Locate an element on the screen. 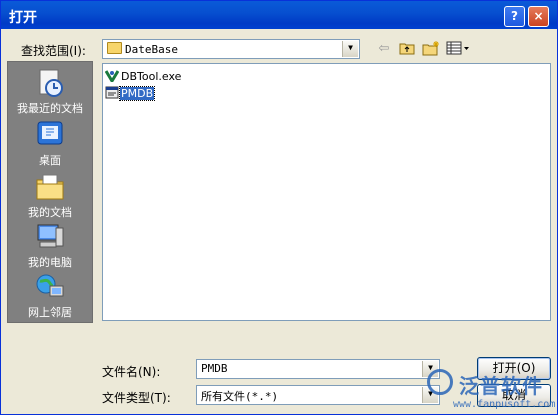 This screenshot has width=558, height=415. place-label: 我的文档 is located at coordinates (50, 212).